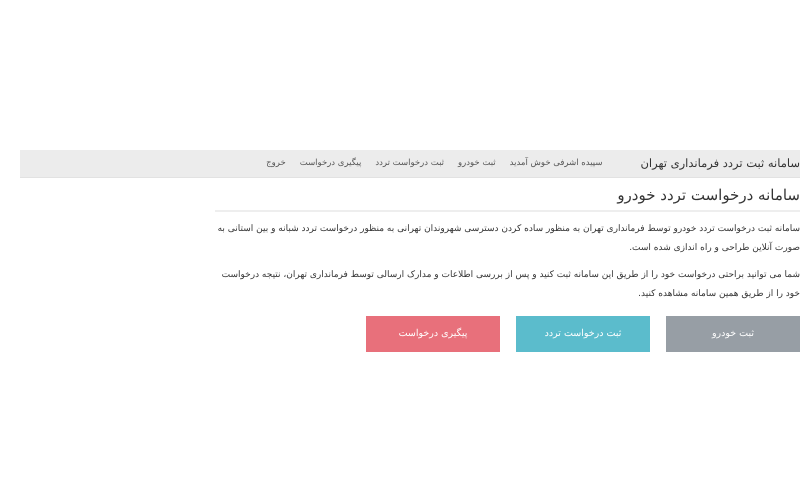 The height and width of the screenshot is (500, 800). Describe the element at coordinates (510, 285) in the screenshot. I see `paragraph: شما می توانید براحتی درخواست خود را از طریق این سامانه ثبت کنید و پس از بررسی اطلاعات و مدارک ارسالی توسط فرمانداری تهران، نتیجه درخواست خود را از طریق همین سامانه مشاهده کنید.` at that location.